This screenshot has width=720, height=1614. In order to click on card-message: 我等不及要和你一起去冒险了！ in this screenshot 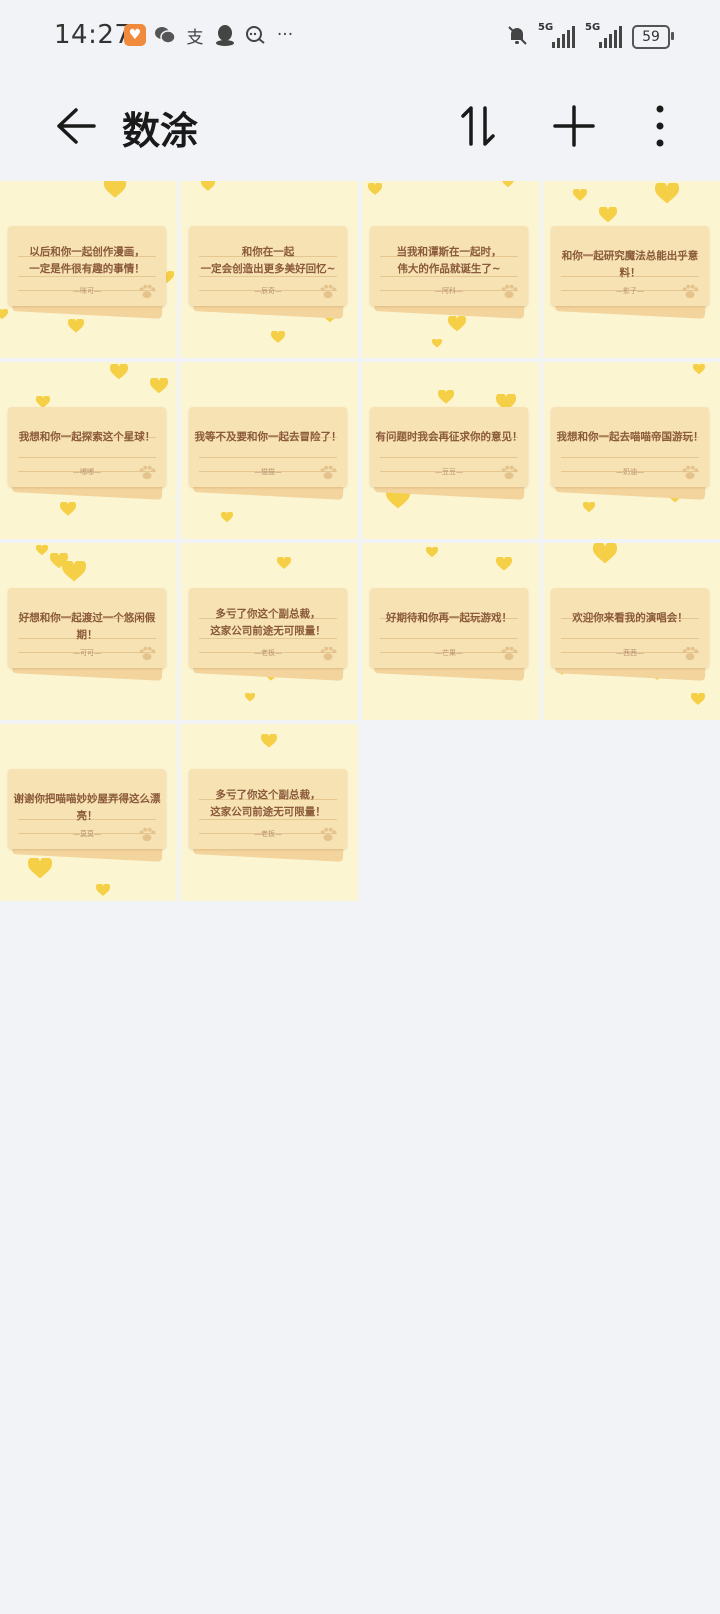, I will do `click(268, 437)`.